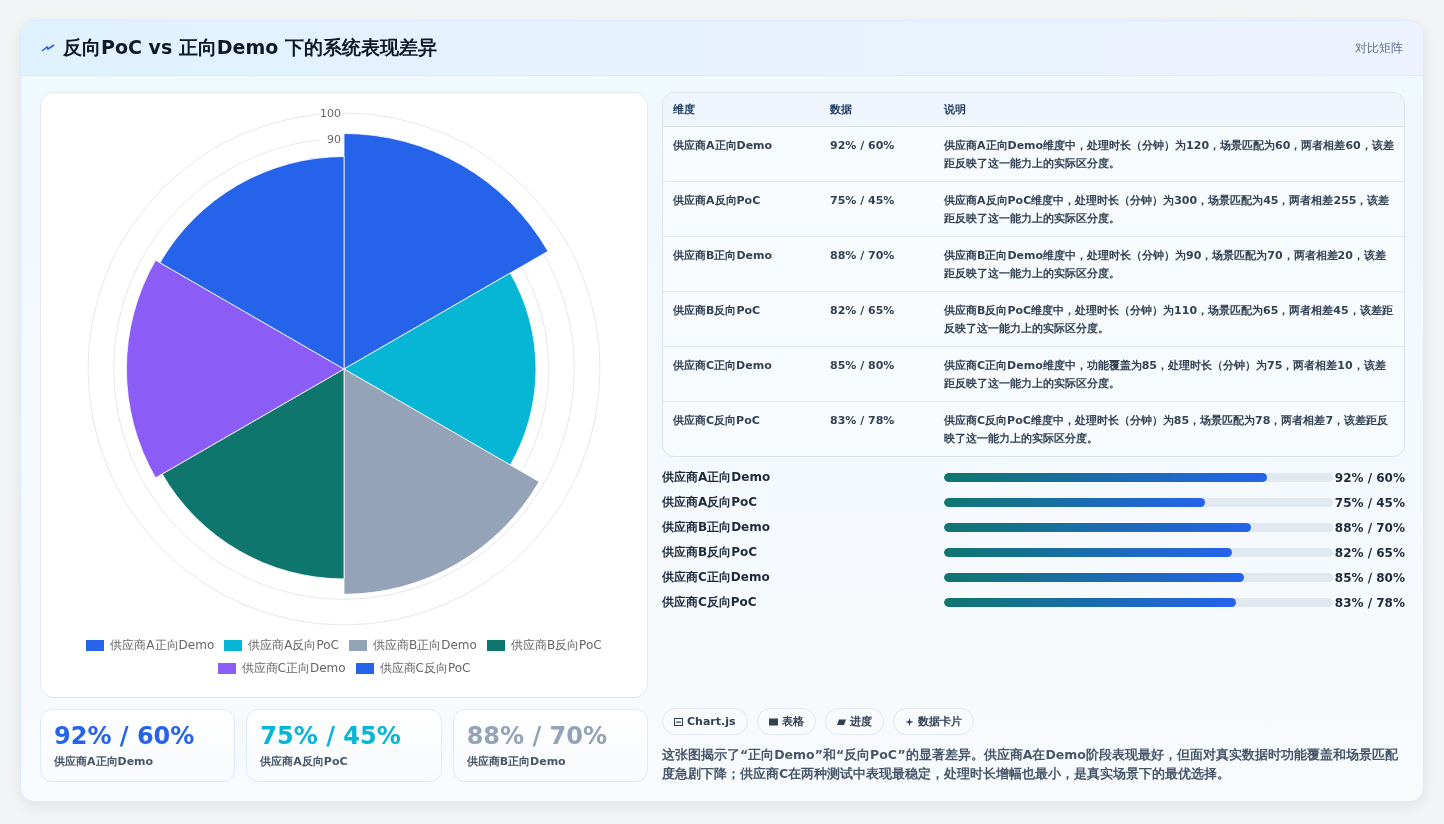 The height and width of the screenshot is (824, 1444). I want to click on axis-tick-label: 90, so click(334, 139).